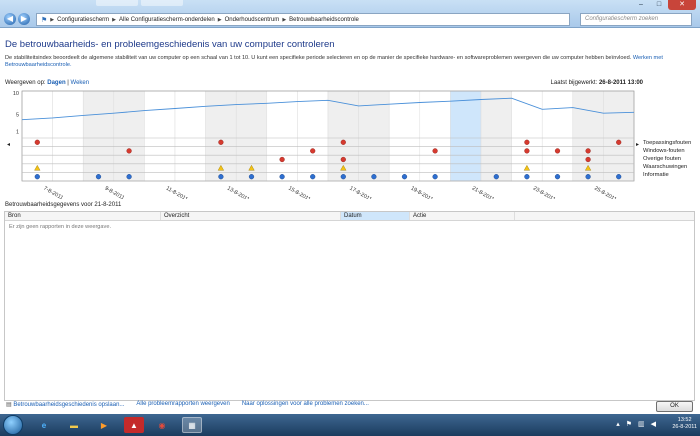 The image size is (700, 436). I want to click on save-icon: ▤, so click(9, 405).